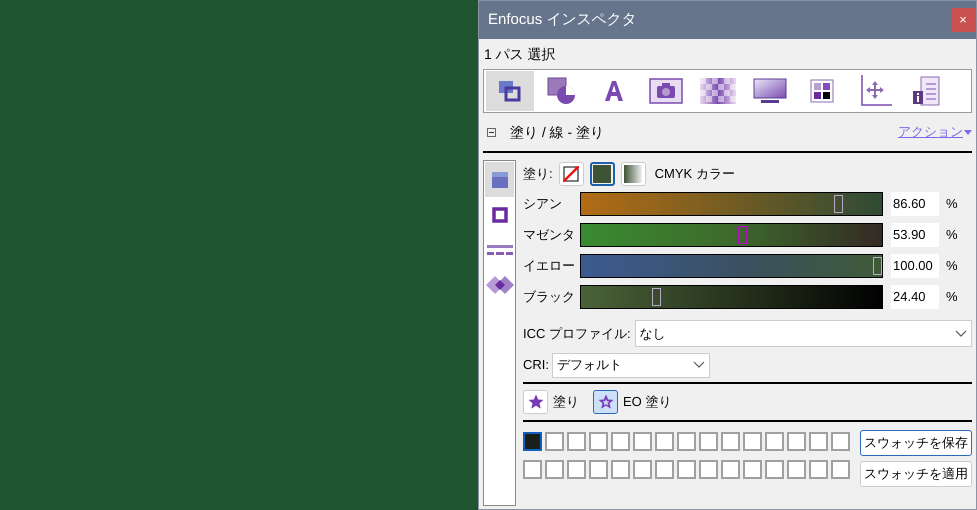 The width and height of the screenshot is (977, 510). What do you see at coordinates (916, 443) in the screenshot?
I see `swatch-button: スウォッチを保存` at bounding box center [916, 443].